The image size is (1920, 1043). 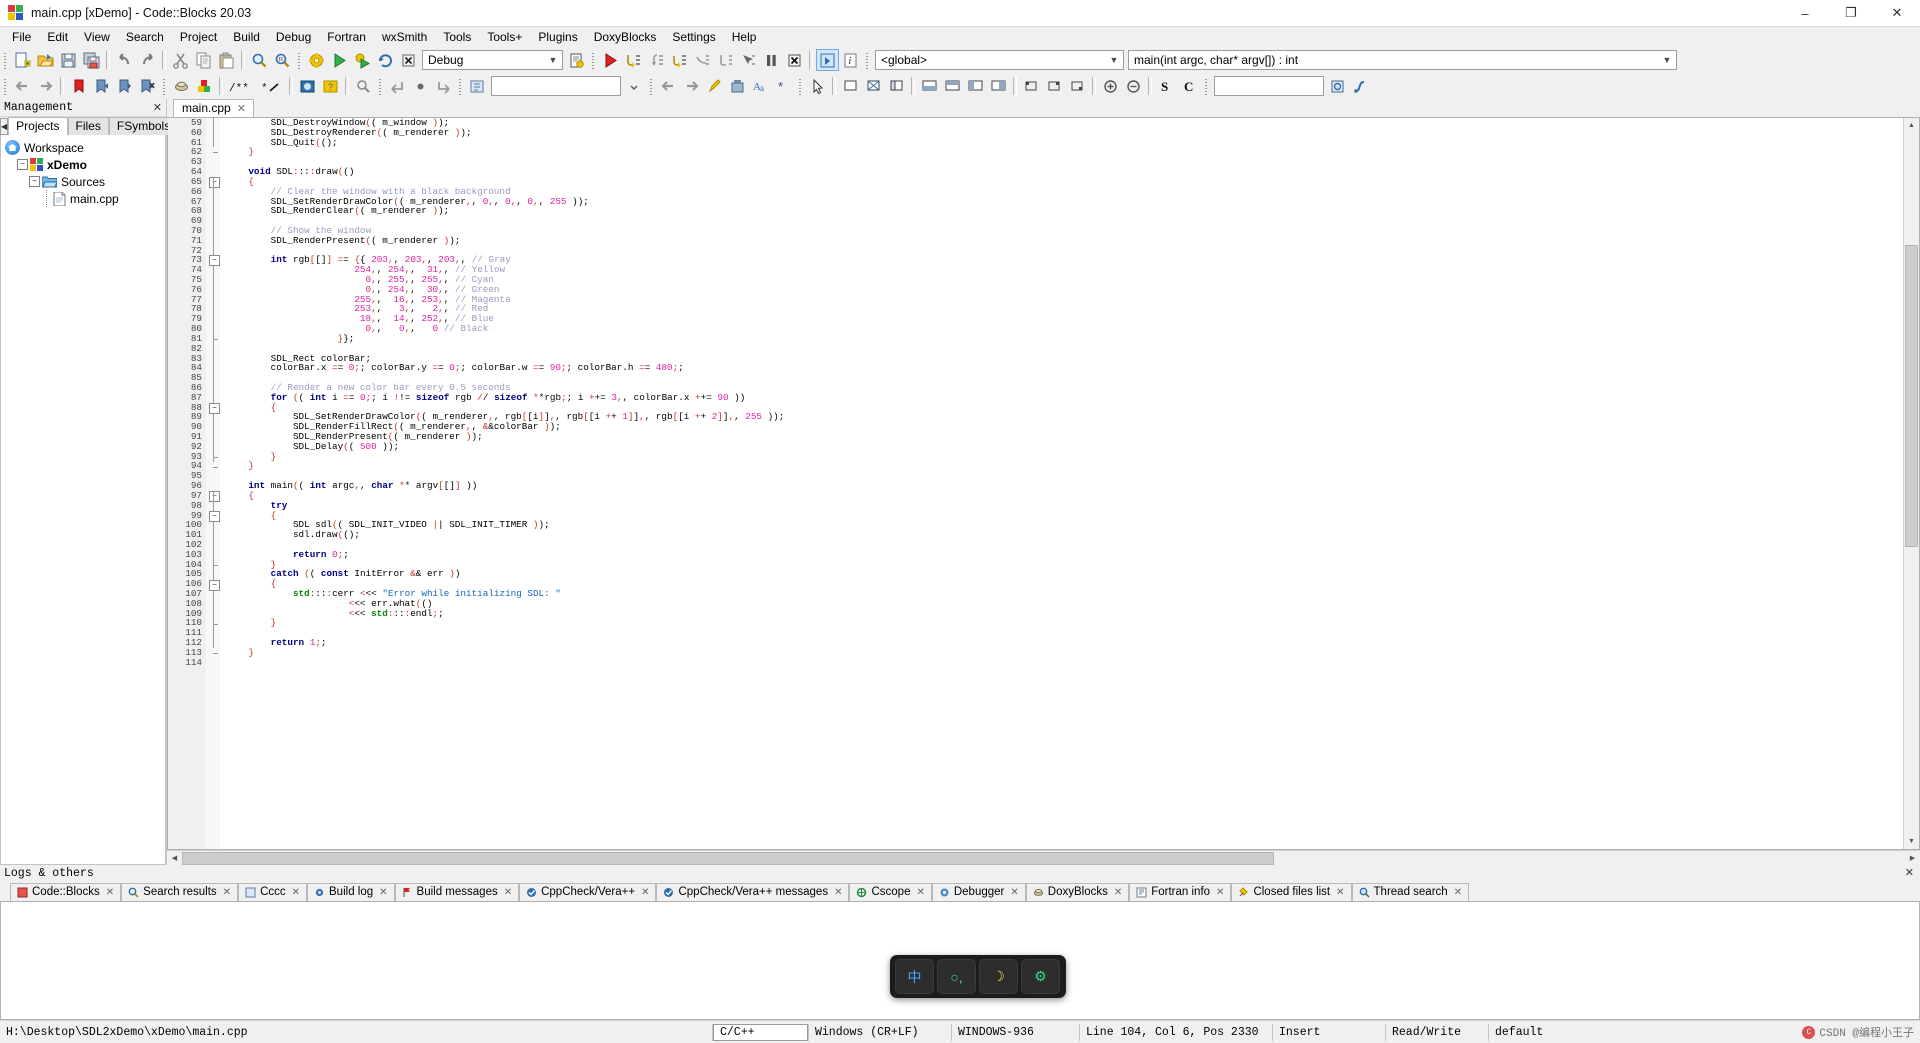 I want to click on save-icon, so click(x=68, y=60).